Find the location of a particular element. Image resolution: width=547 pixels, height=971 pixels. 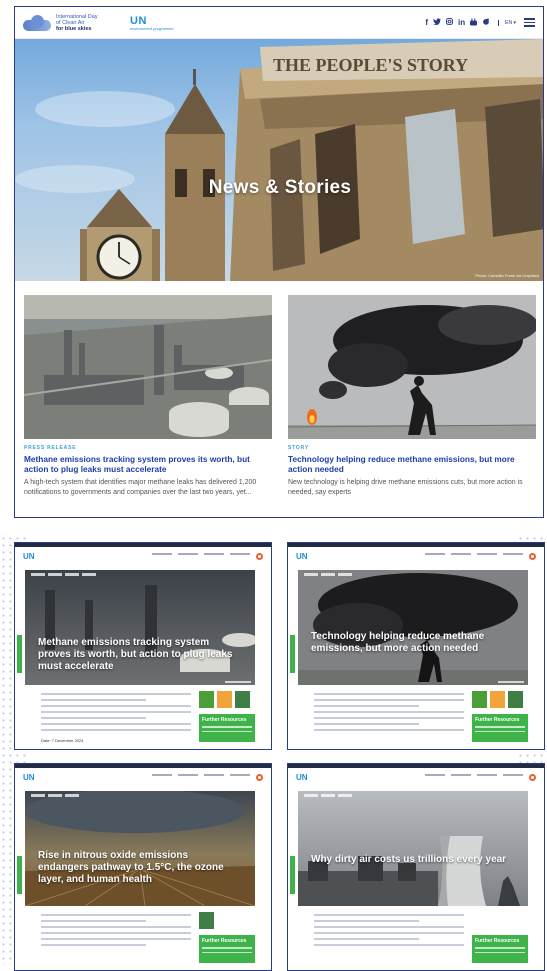

linkedin-icon: in is located at coordinates (461, 22).